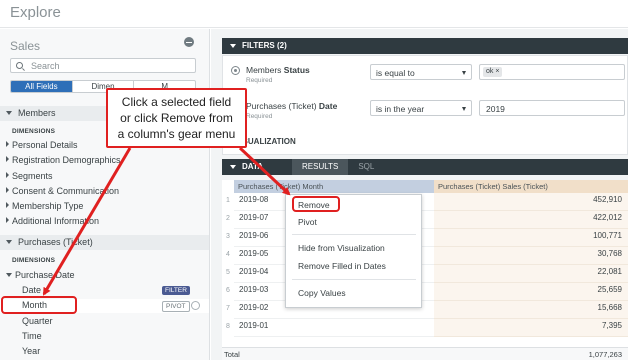 The image size is (628, 360). I want to click on filters-header: FILTERS (2), so click(425, 46).